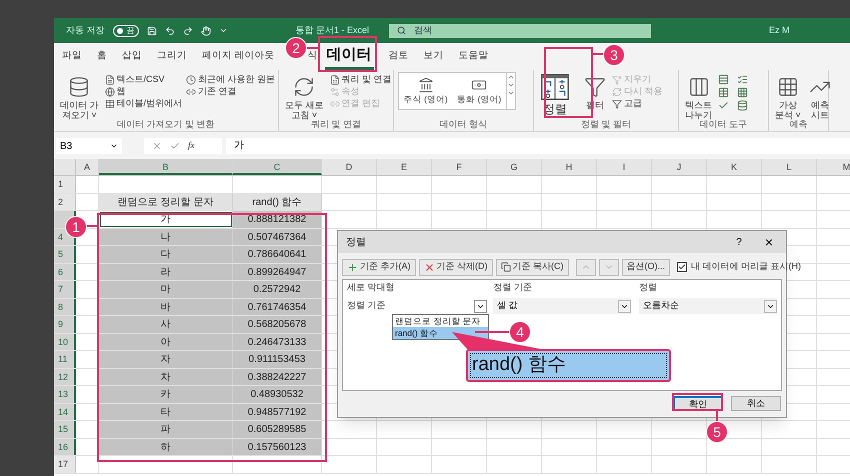 The image size is (850, 476). I want to click on row-header: 17, so click(65, 464).